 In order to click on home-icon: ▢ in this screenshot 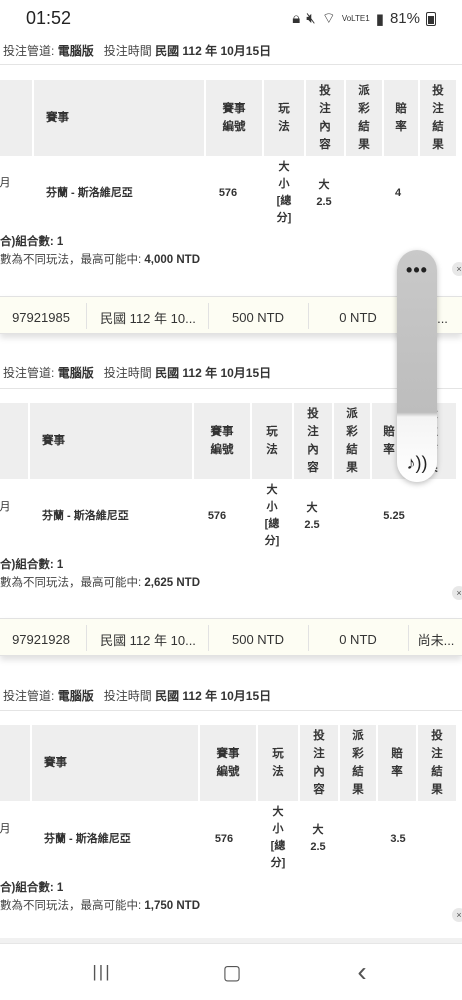, I will do `click(232, 972)`.